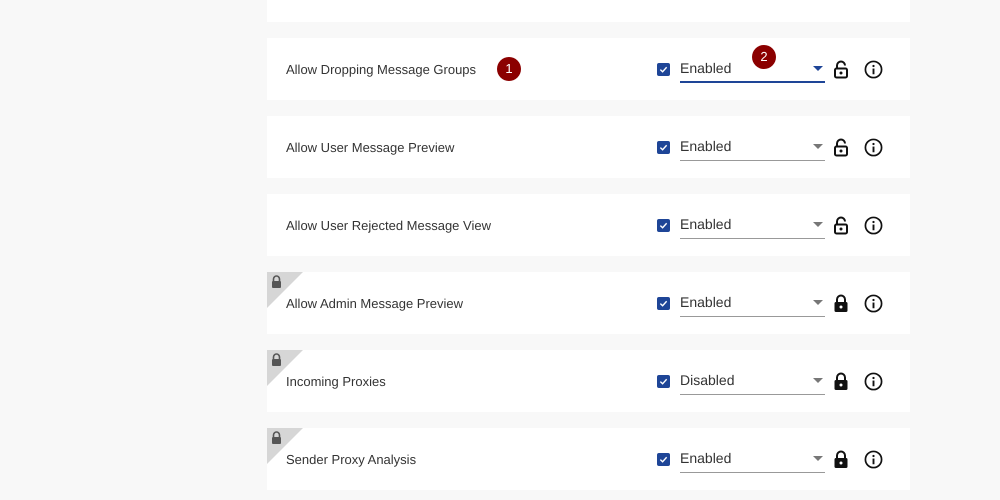 This screenshot has width=1000, height=500. Describe the element at coordinates (764, 57) in the screenshot. I see `callout-badge: 2` at that location.